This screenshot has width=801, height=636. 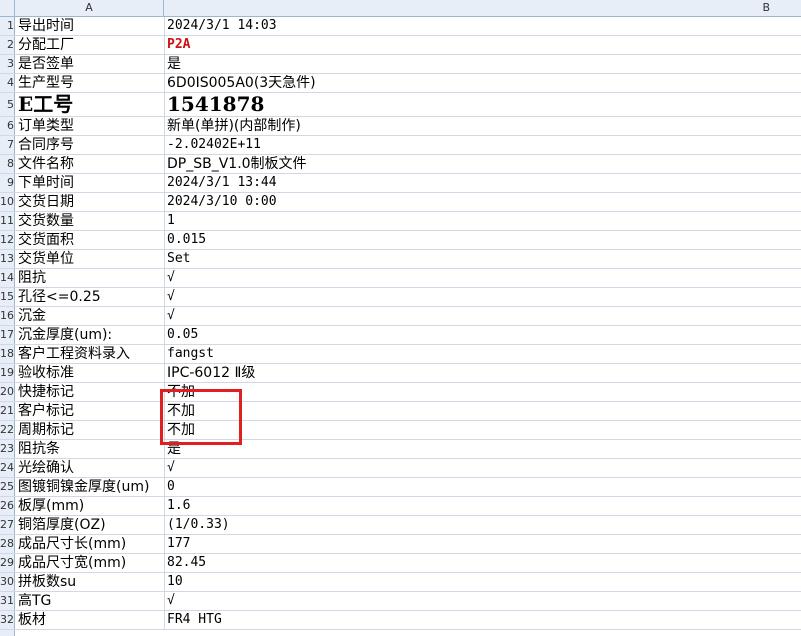 I want to click on row-number: 25, so click(x=7, y=487).